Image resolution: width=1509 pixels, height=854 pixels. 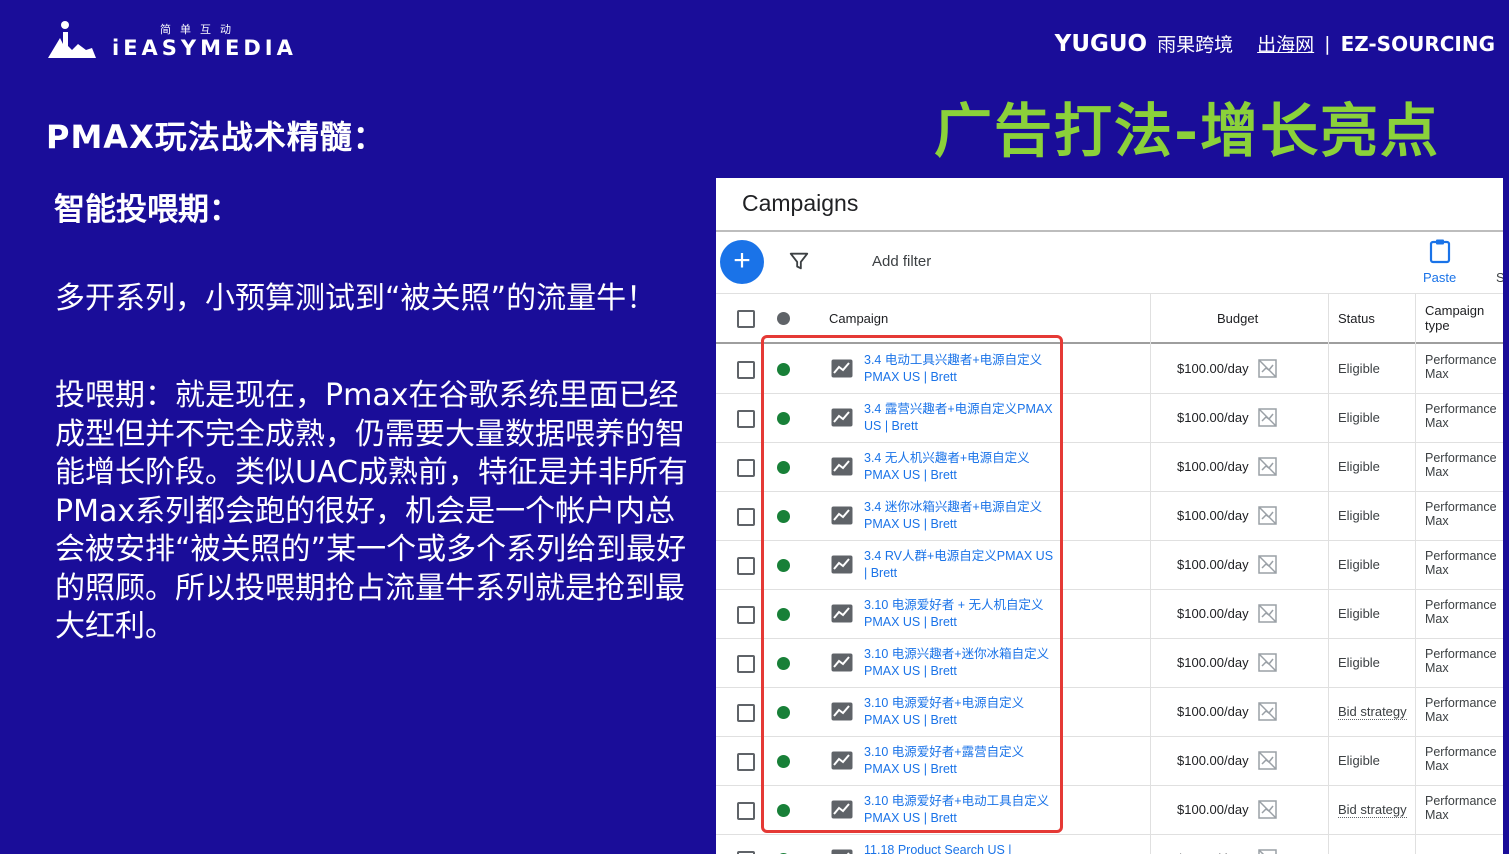 What do you see at coordinates (959, 848) in the screenshot?
I see `campaign-name-link: 11.18 Product Search US |` at bounding box center [959, 848].